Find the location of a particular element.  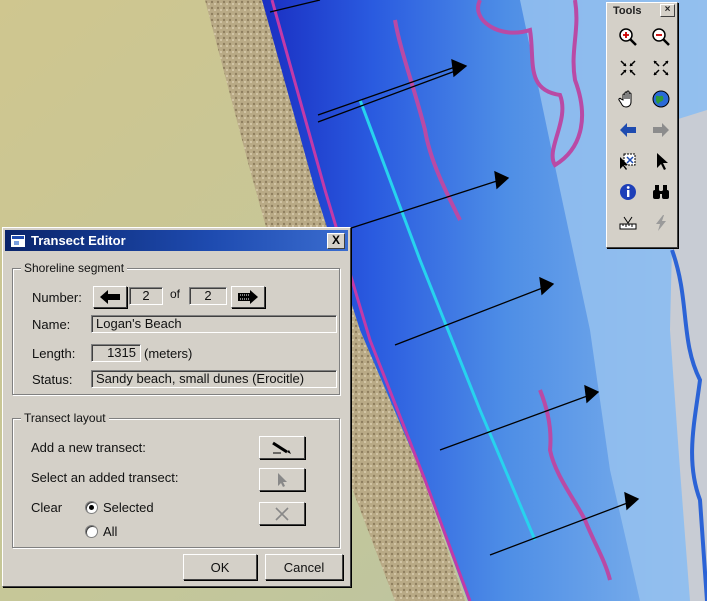

clear-x-icon is located at coordinates (282, 513).